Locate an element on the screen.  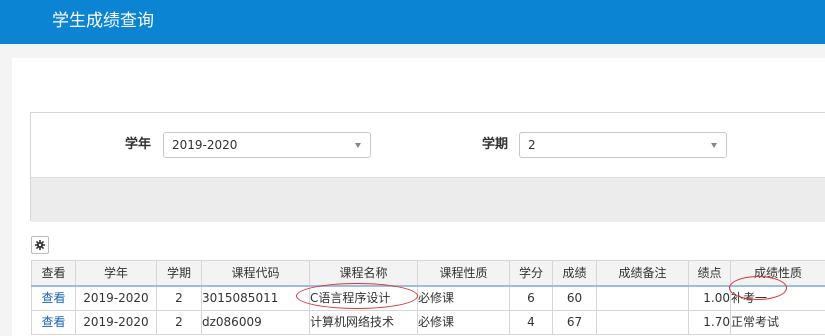
cell-credit: 4 is located at coordinates (531, 322).